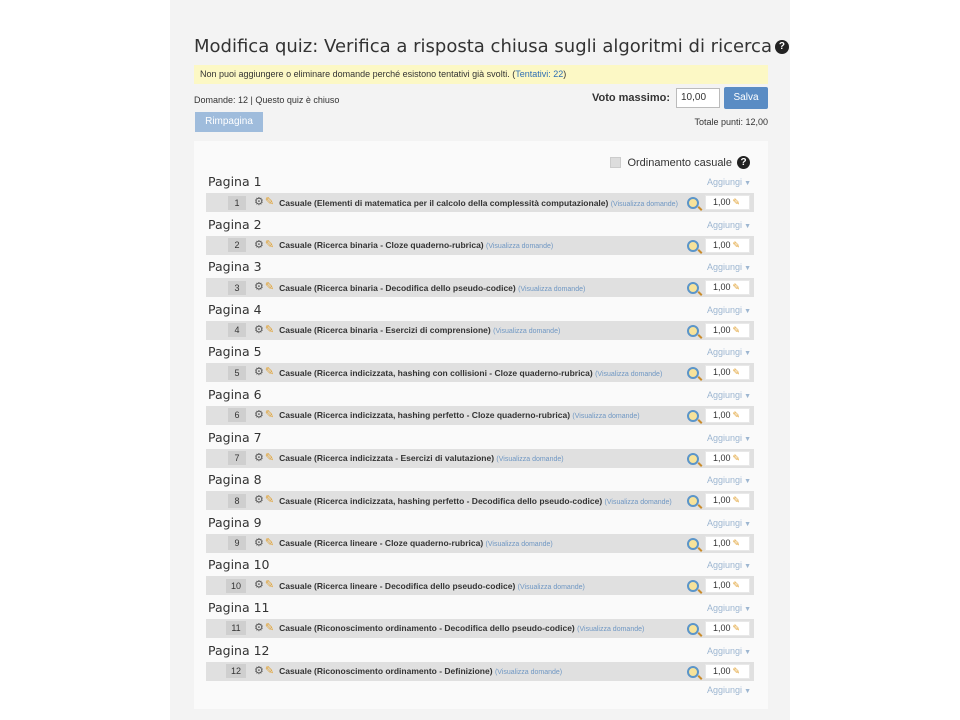 This screenshot has width=960, height=720. Describe the element at coordinates (729, 690) in the screenshot. I see `add-menu-final: Aggiungi ▼` at that location.